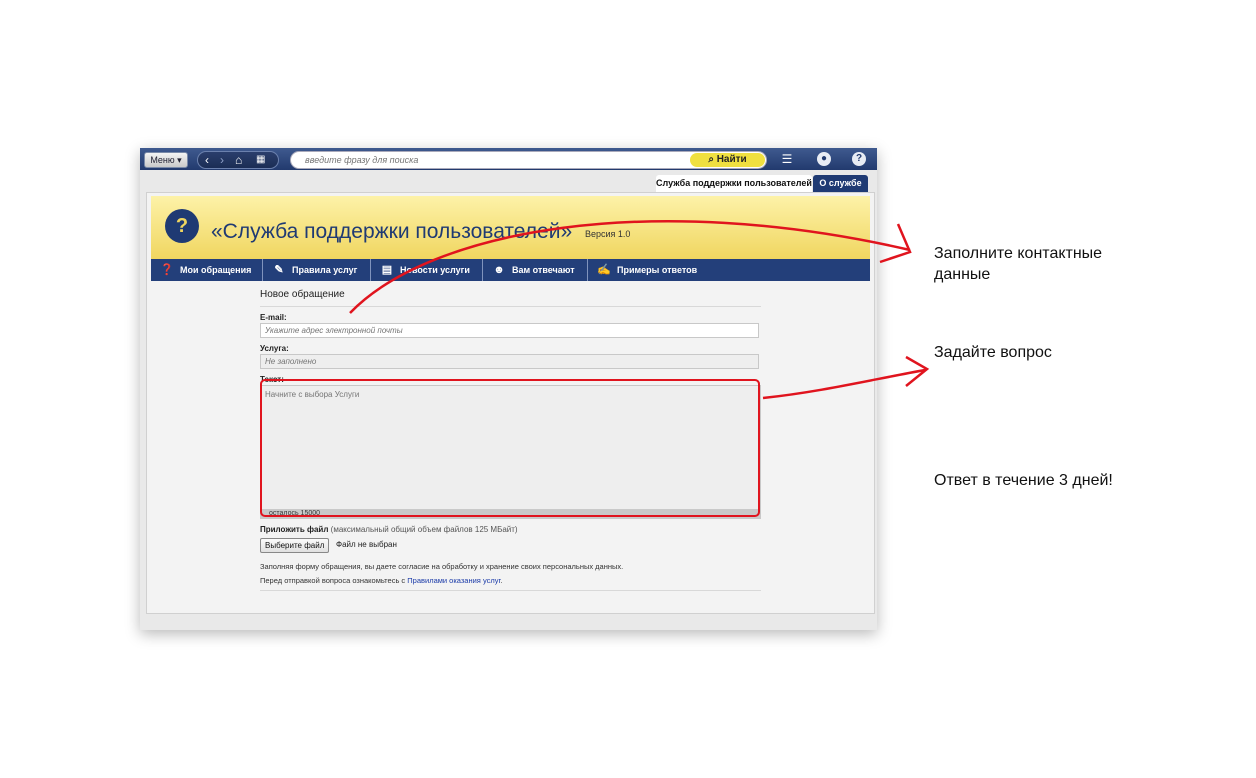 Image resolution: width=1256 pixels, height=778 pixels. I want to click on arrow-contact, so click(630, 267).